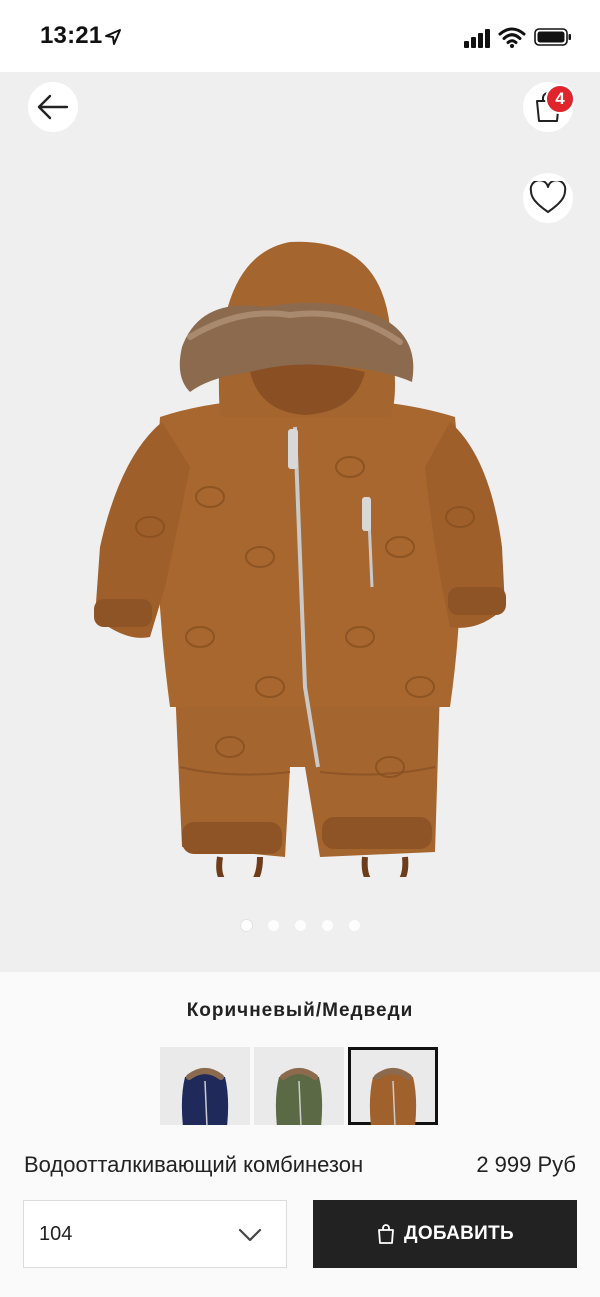 This screenshot has height=1297, width=600. I want to click on swatch-brown-selected, so click(393, 1086).